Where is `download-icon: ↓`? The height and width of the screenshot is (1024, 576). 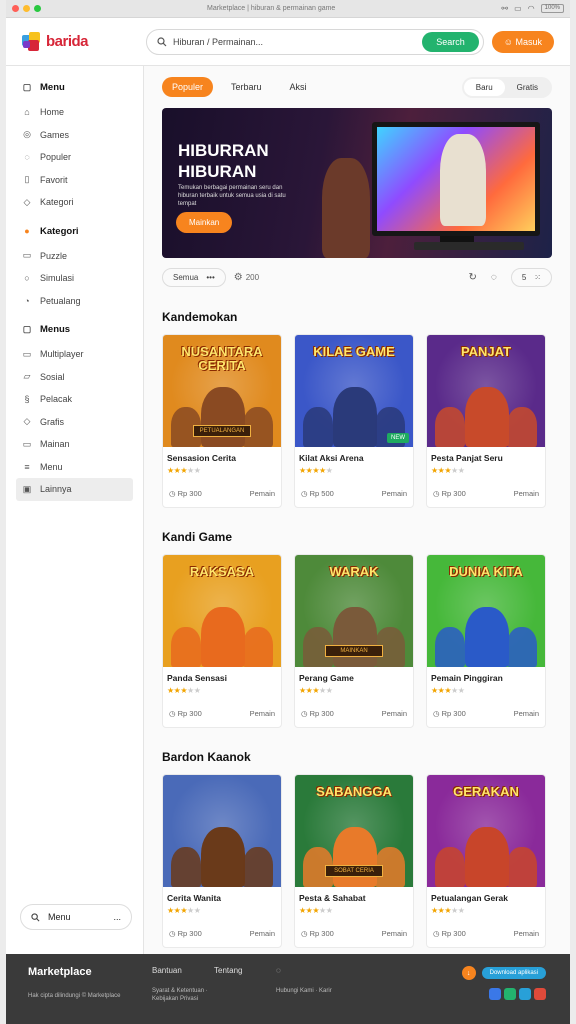 download-icon: ↓ is located at coordinates (468, 973).